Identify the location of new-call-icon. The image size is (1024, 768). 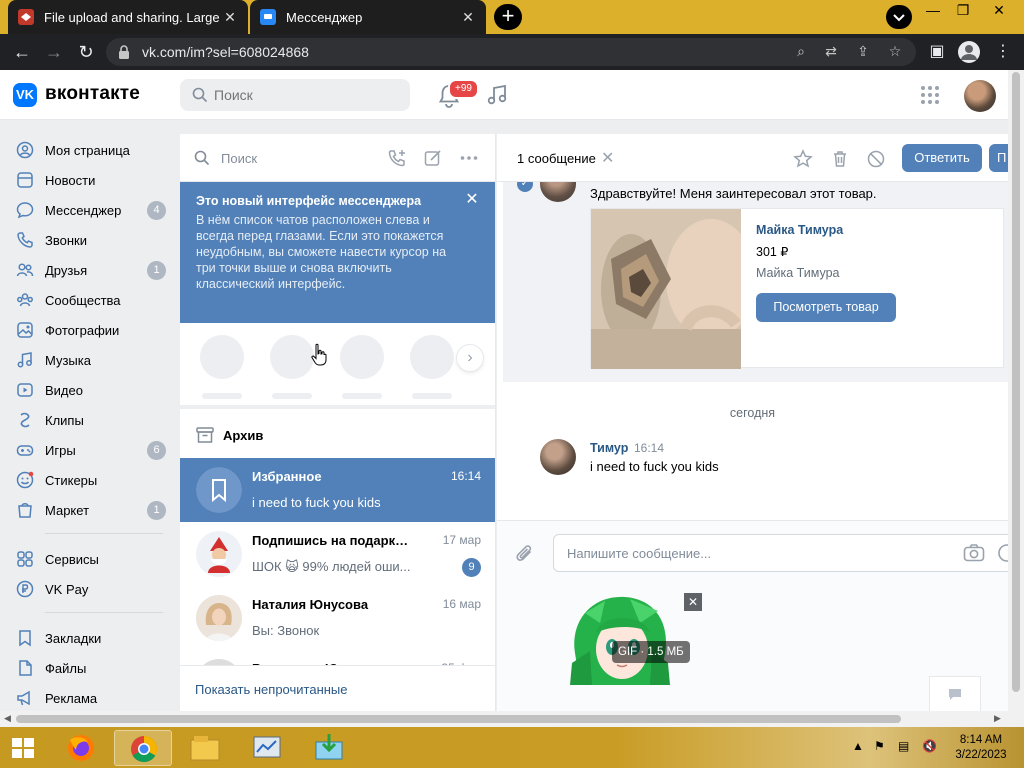
(397, 158).